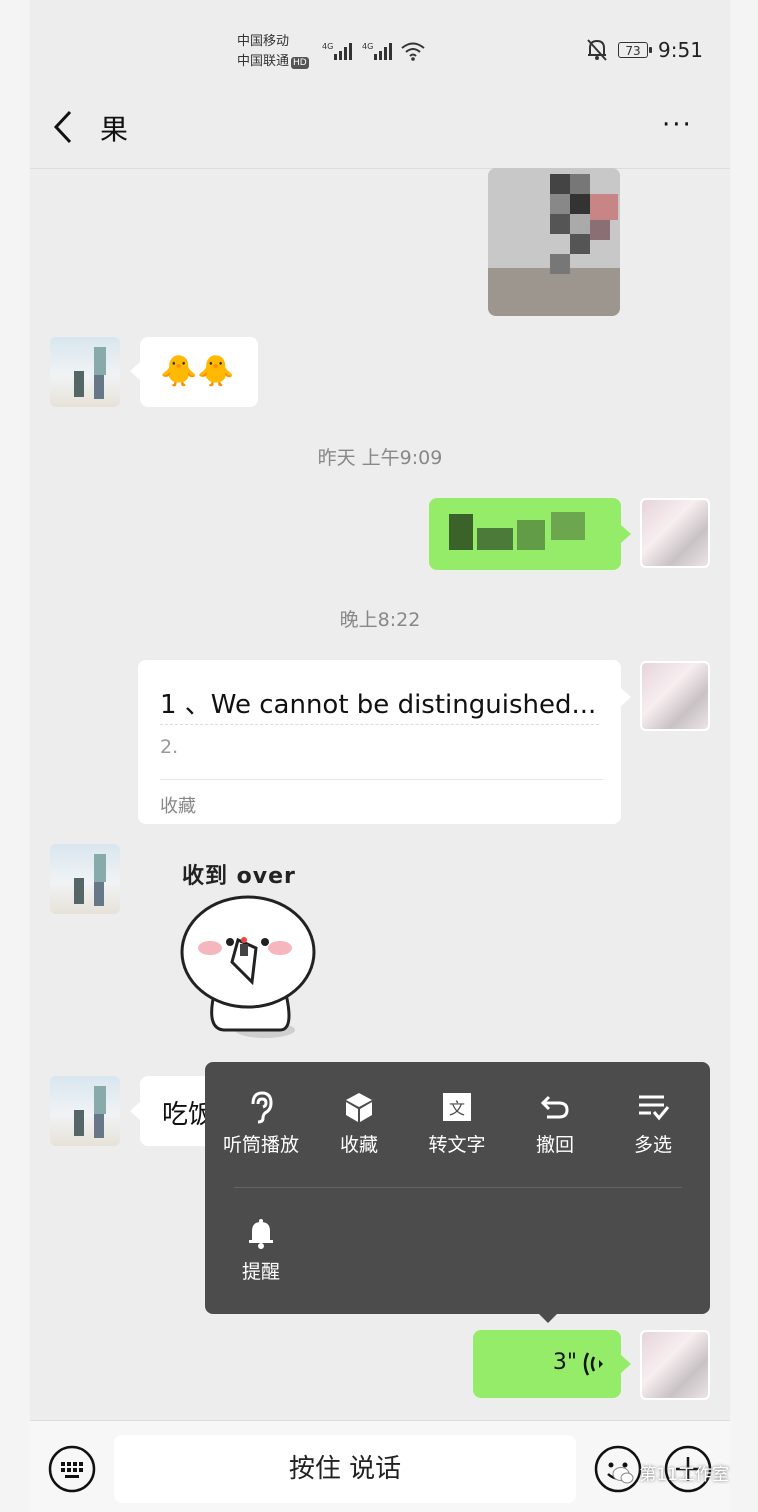 The width and height of the screenshot is (758, 1512). I want to click on bell-icon, so click(261, 1234).